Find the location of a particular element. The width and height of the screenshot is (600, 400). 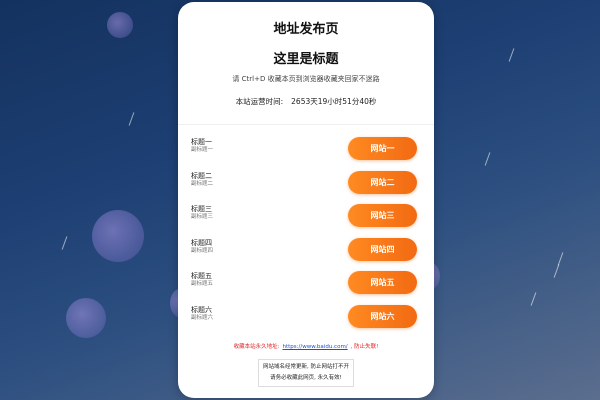

site-button-6: 网站六 is located at coordinates (382, 316).